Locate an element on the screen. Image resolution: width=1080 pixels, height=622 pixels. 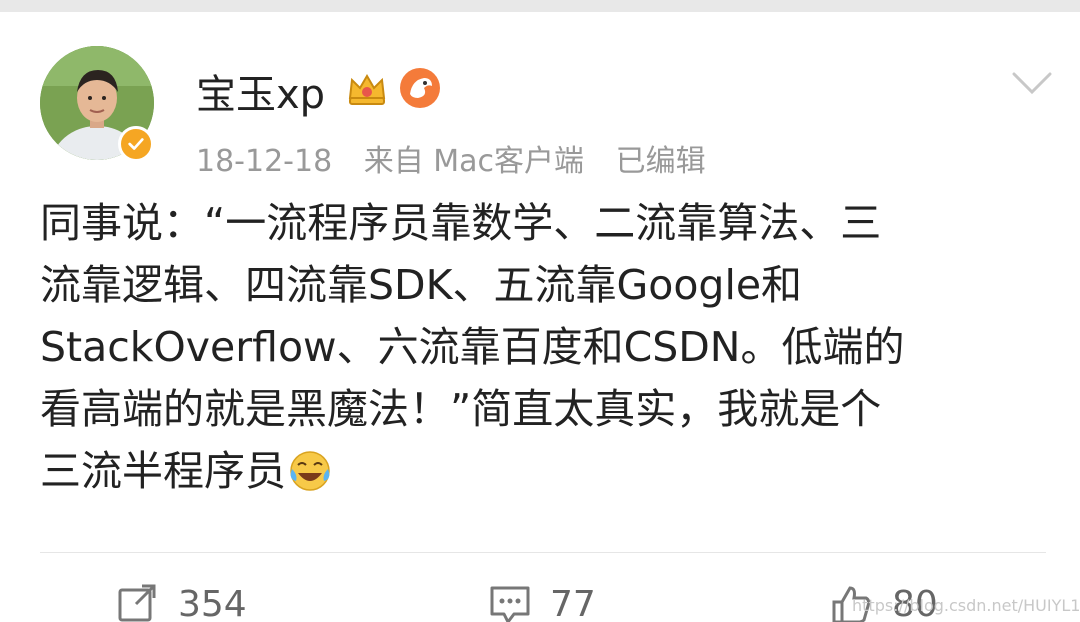
share-button: 354 is located at coordinates (181, 602).